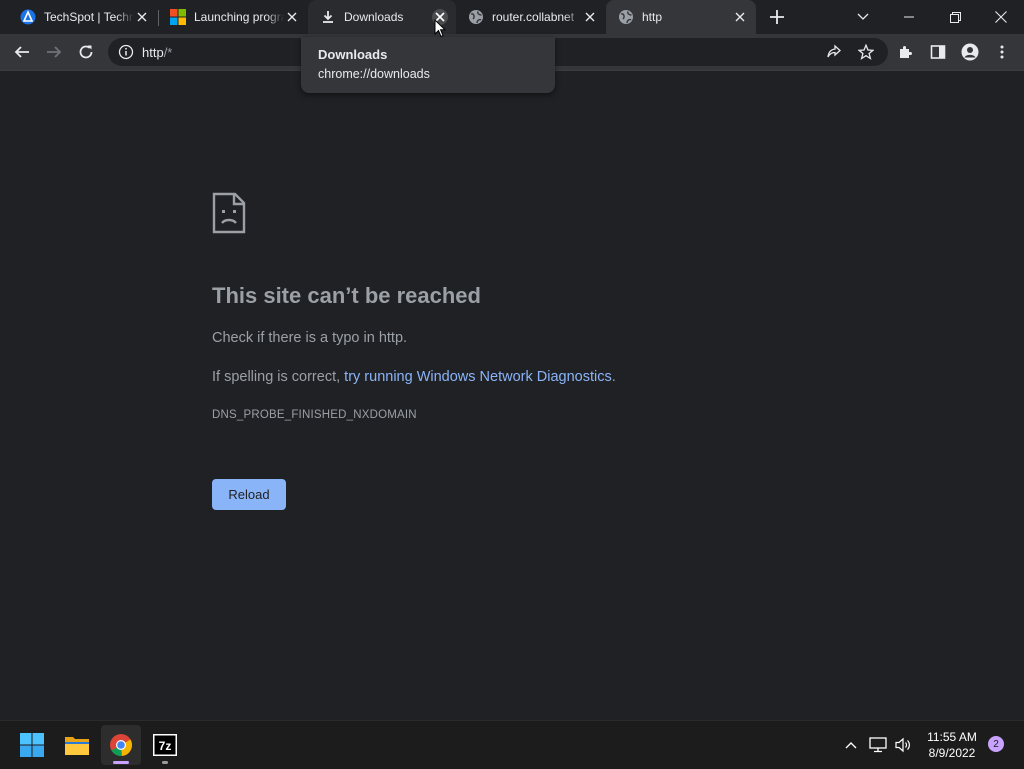 This screenshot has height=769, width=1024. I want to click on menu-button, so click(1002, 52).